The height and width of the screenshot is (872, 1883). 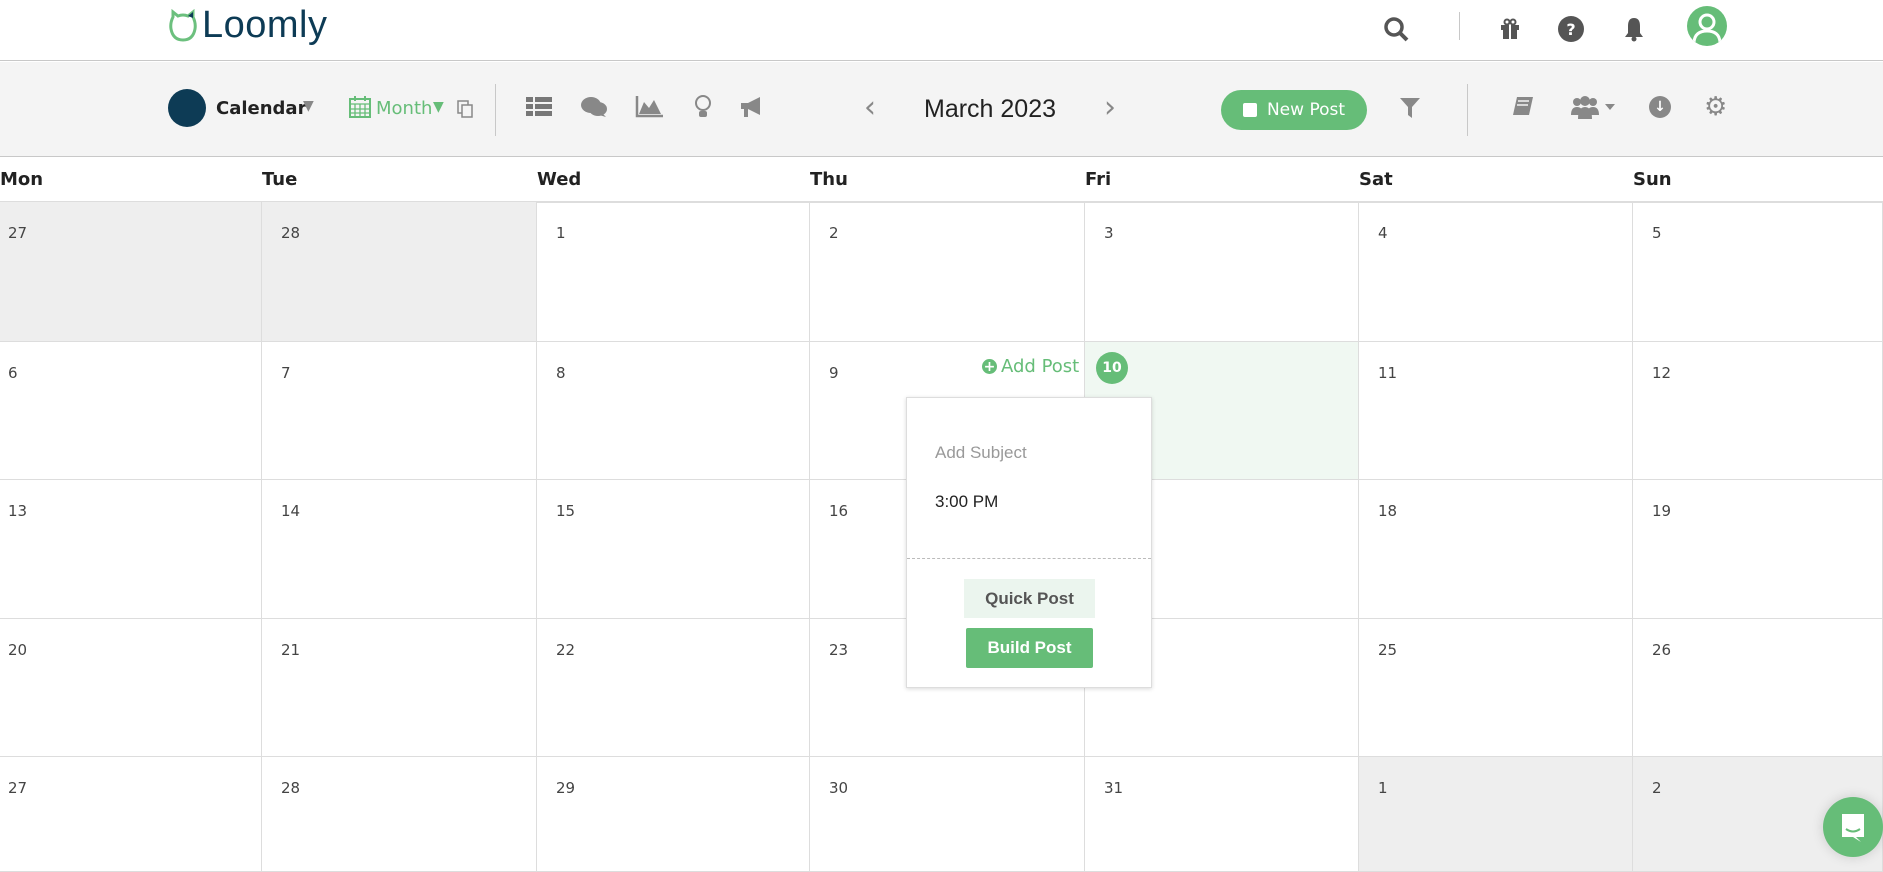 I want to click on note-icon, so click(x=1249, y=110).